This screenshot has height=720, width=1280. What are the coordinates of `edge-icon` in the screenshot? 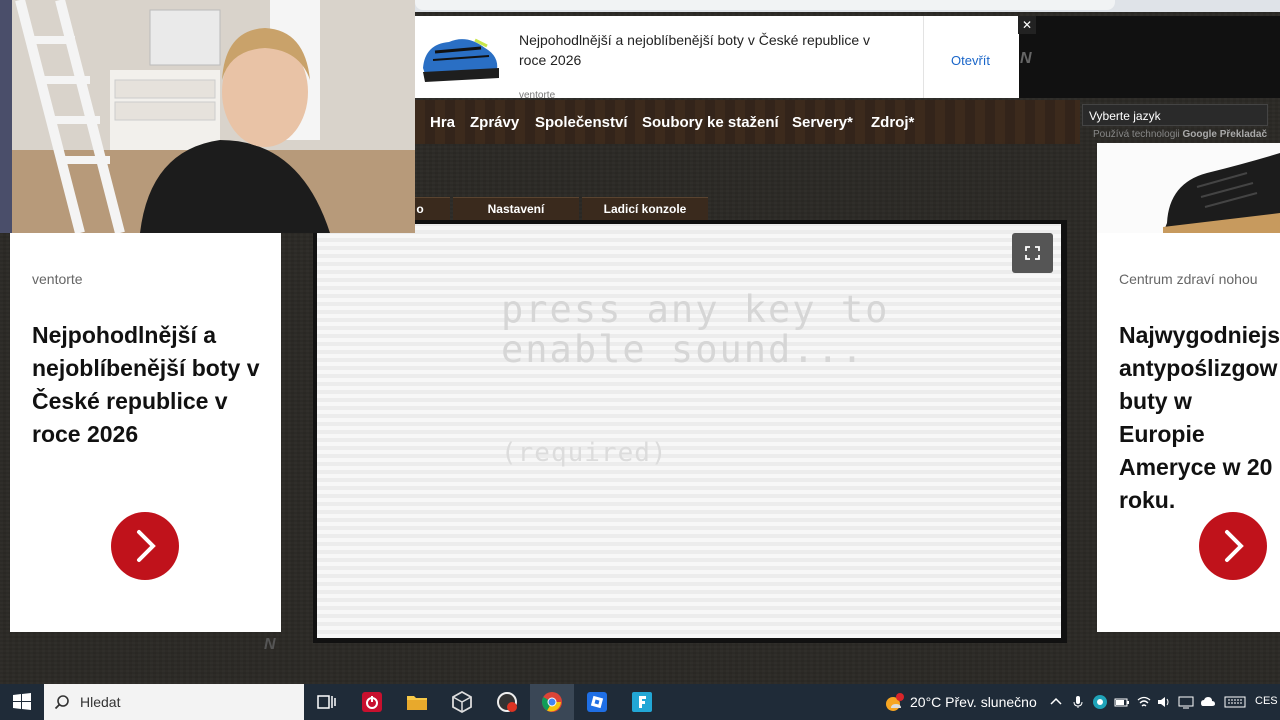 It's located at (1100, 702).